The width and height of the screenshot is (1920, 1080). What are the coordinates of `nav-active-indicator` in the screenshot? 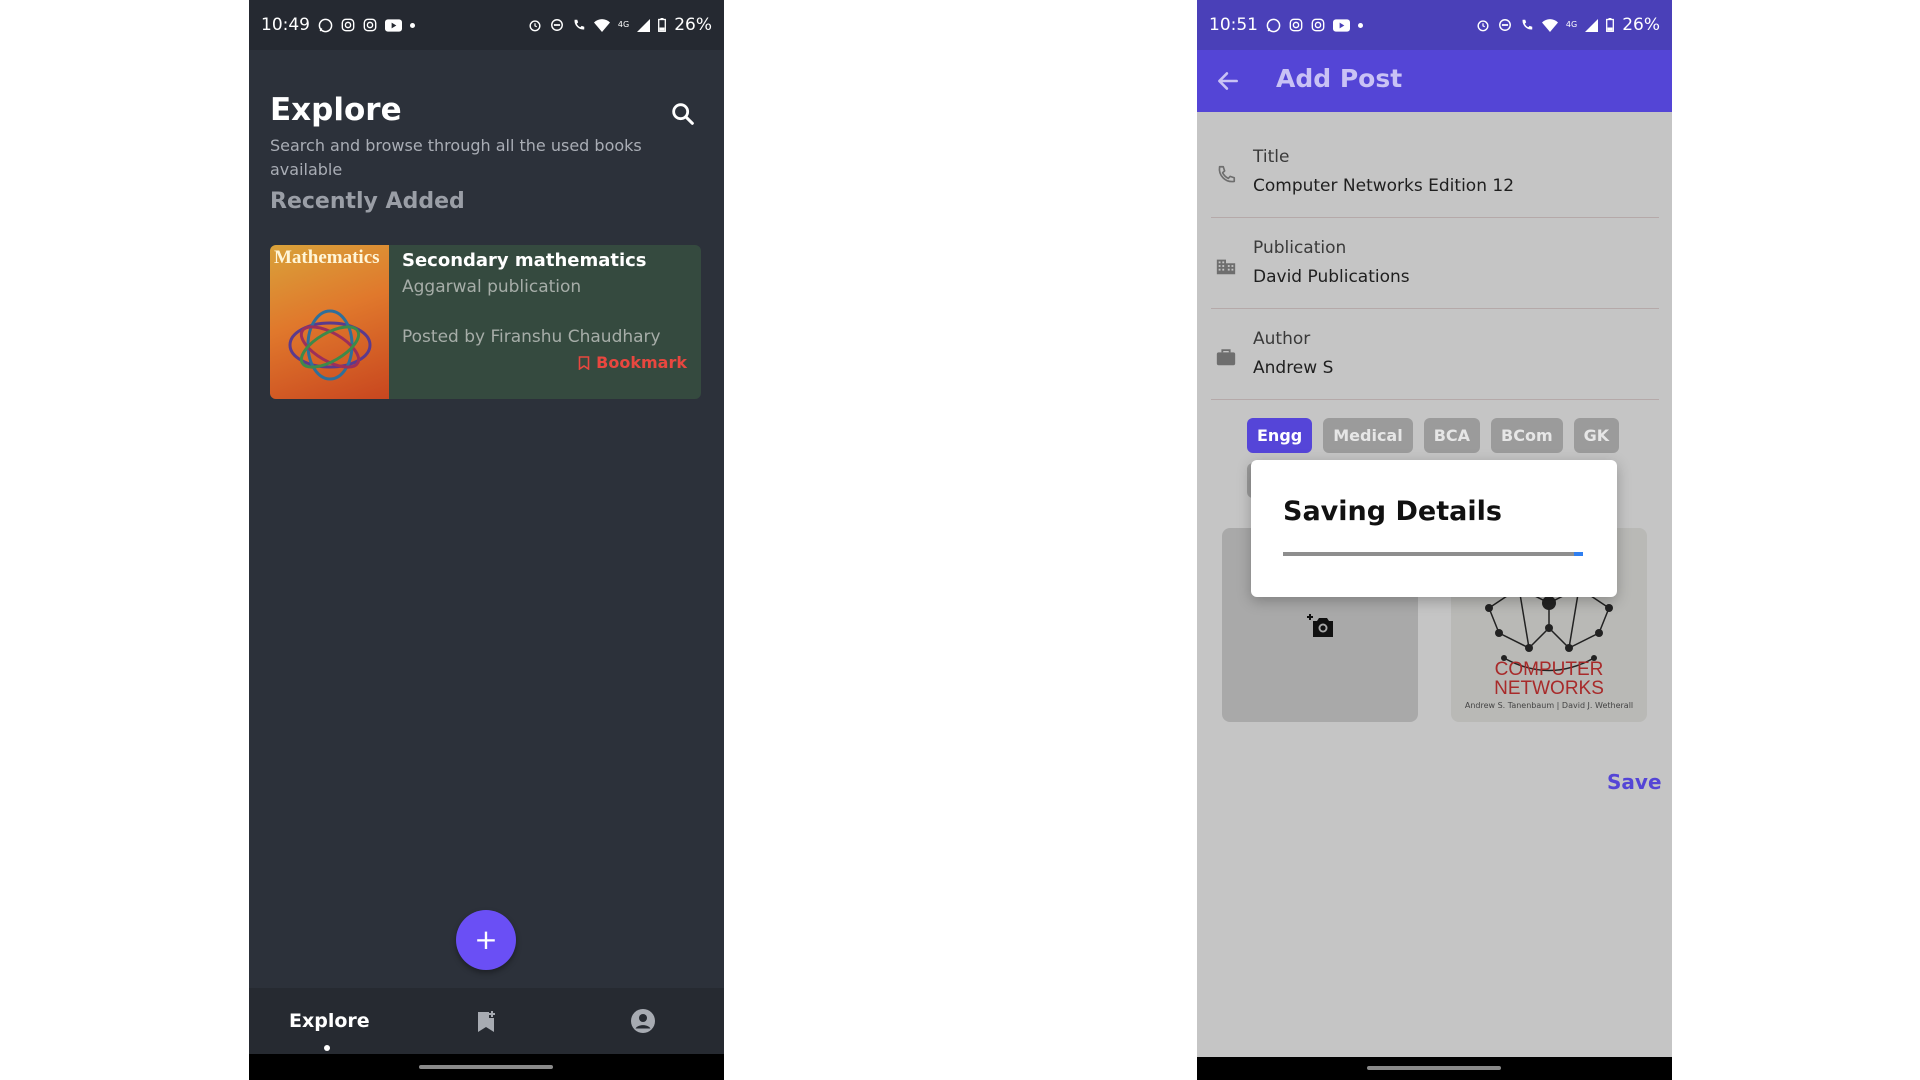 It's located at (327, 1048).